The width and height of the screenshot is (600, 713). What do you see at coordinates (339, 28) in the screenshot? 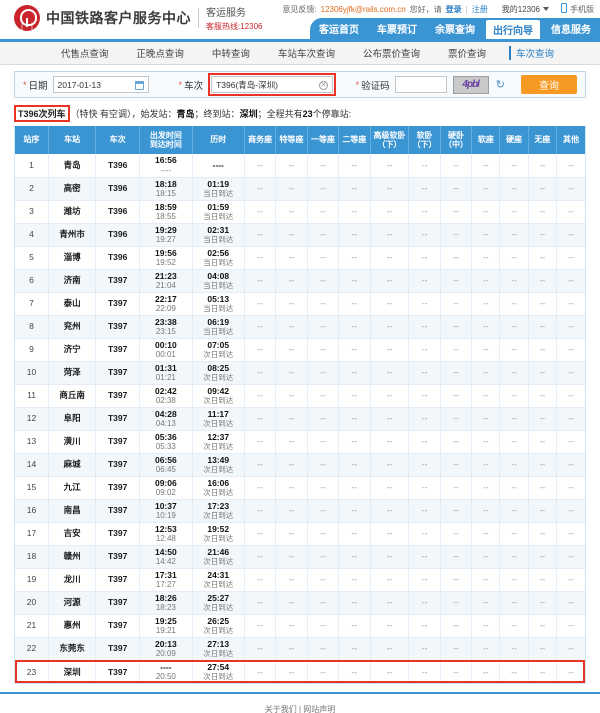
I see `nav-tab-home: 客运首页` at bounding box center [339, 28].